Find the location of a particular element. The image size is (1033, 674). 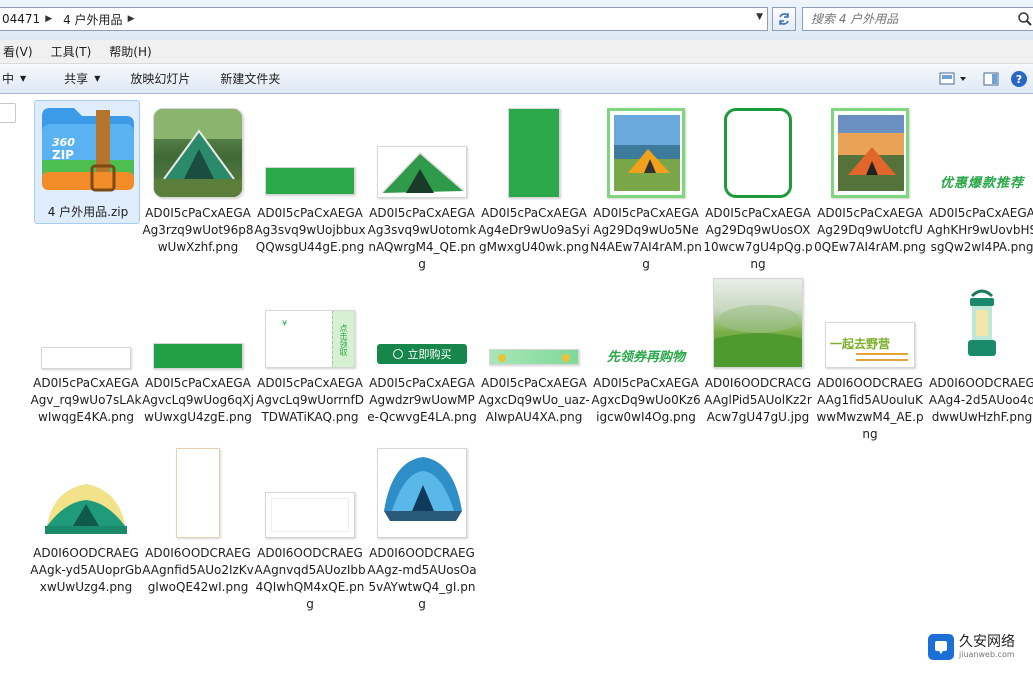

menu-view: 看(V) is located at coordinates (21, 51).